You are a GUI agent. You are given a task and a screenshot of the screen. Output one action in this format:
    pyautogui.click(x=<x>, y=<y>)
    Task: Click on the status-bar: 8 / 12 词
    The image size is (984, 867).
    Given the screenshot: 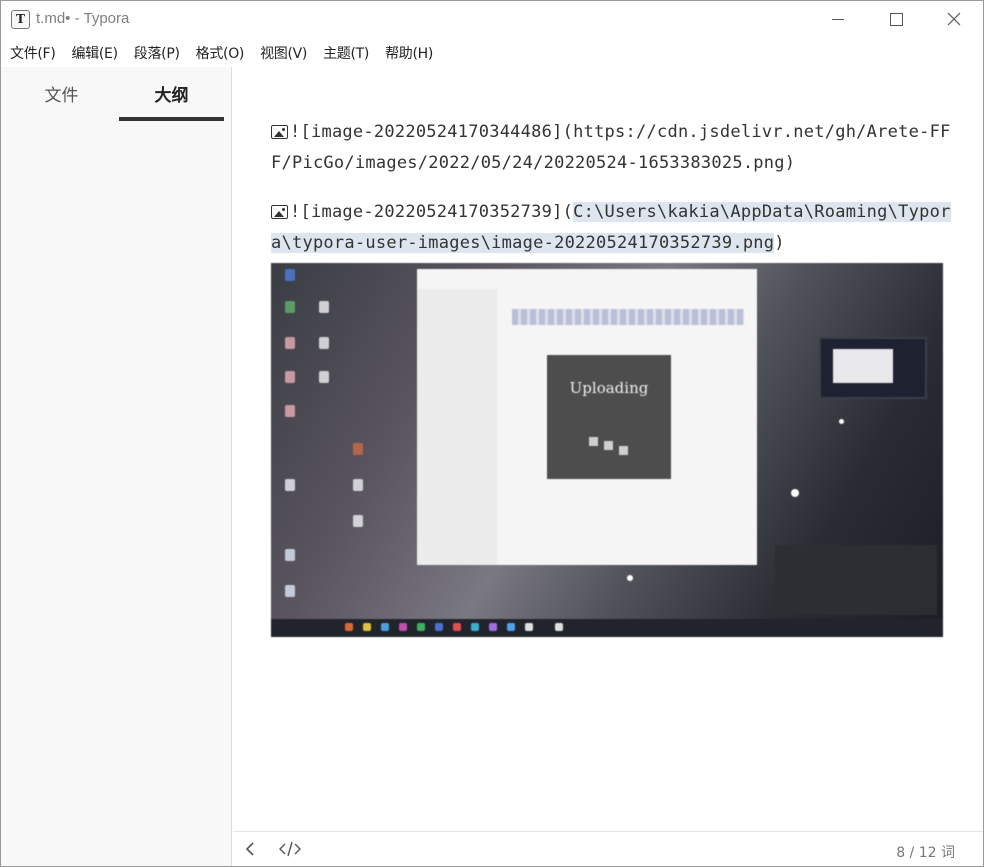 What is the action you would take?
    pyautogui.click(x=608, y=848)
    